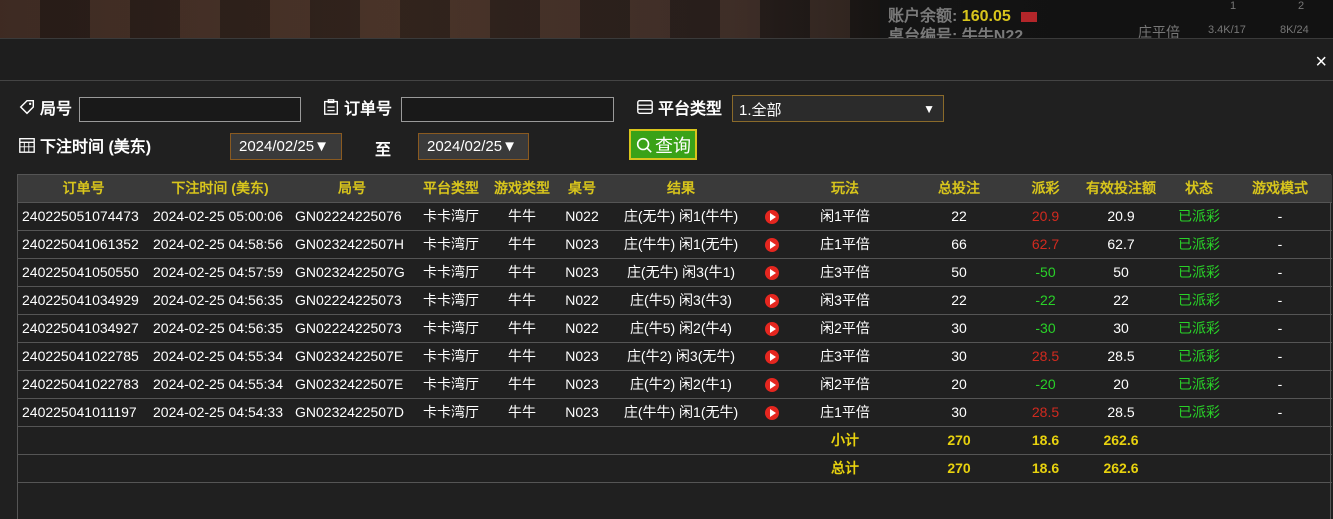 The width and height of the screenshot is (1333, 519). What do you see at coordinates (959, 328) in the screenshot?
I see `cell-total: 30` at bounding box center [959, 328].